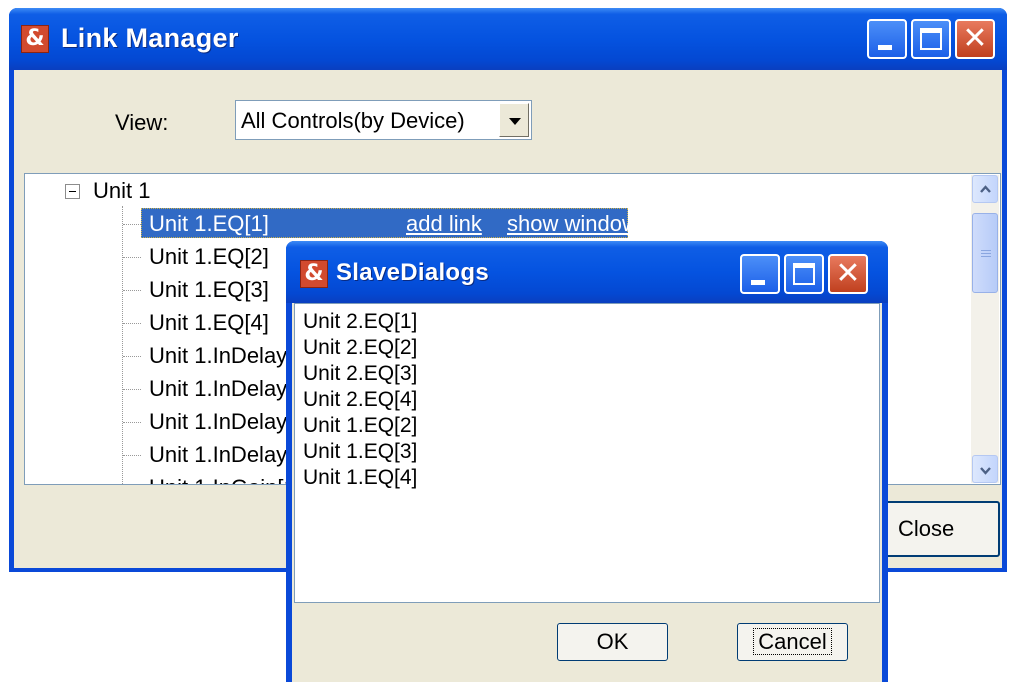  What do you see at coordinates (142, 122) in the screenshot?
I see `view-label: View:` at bounding box center [142, 122].